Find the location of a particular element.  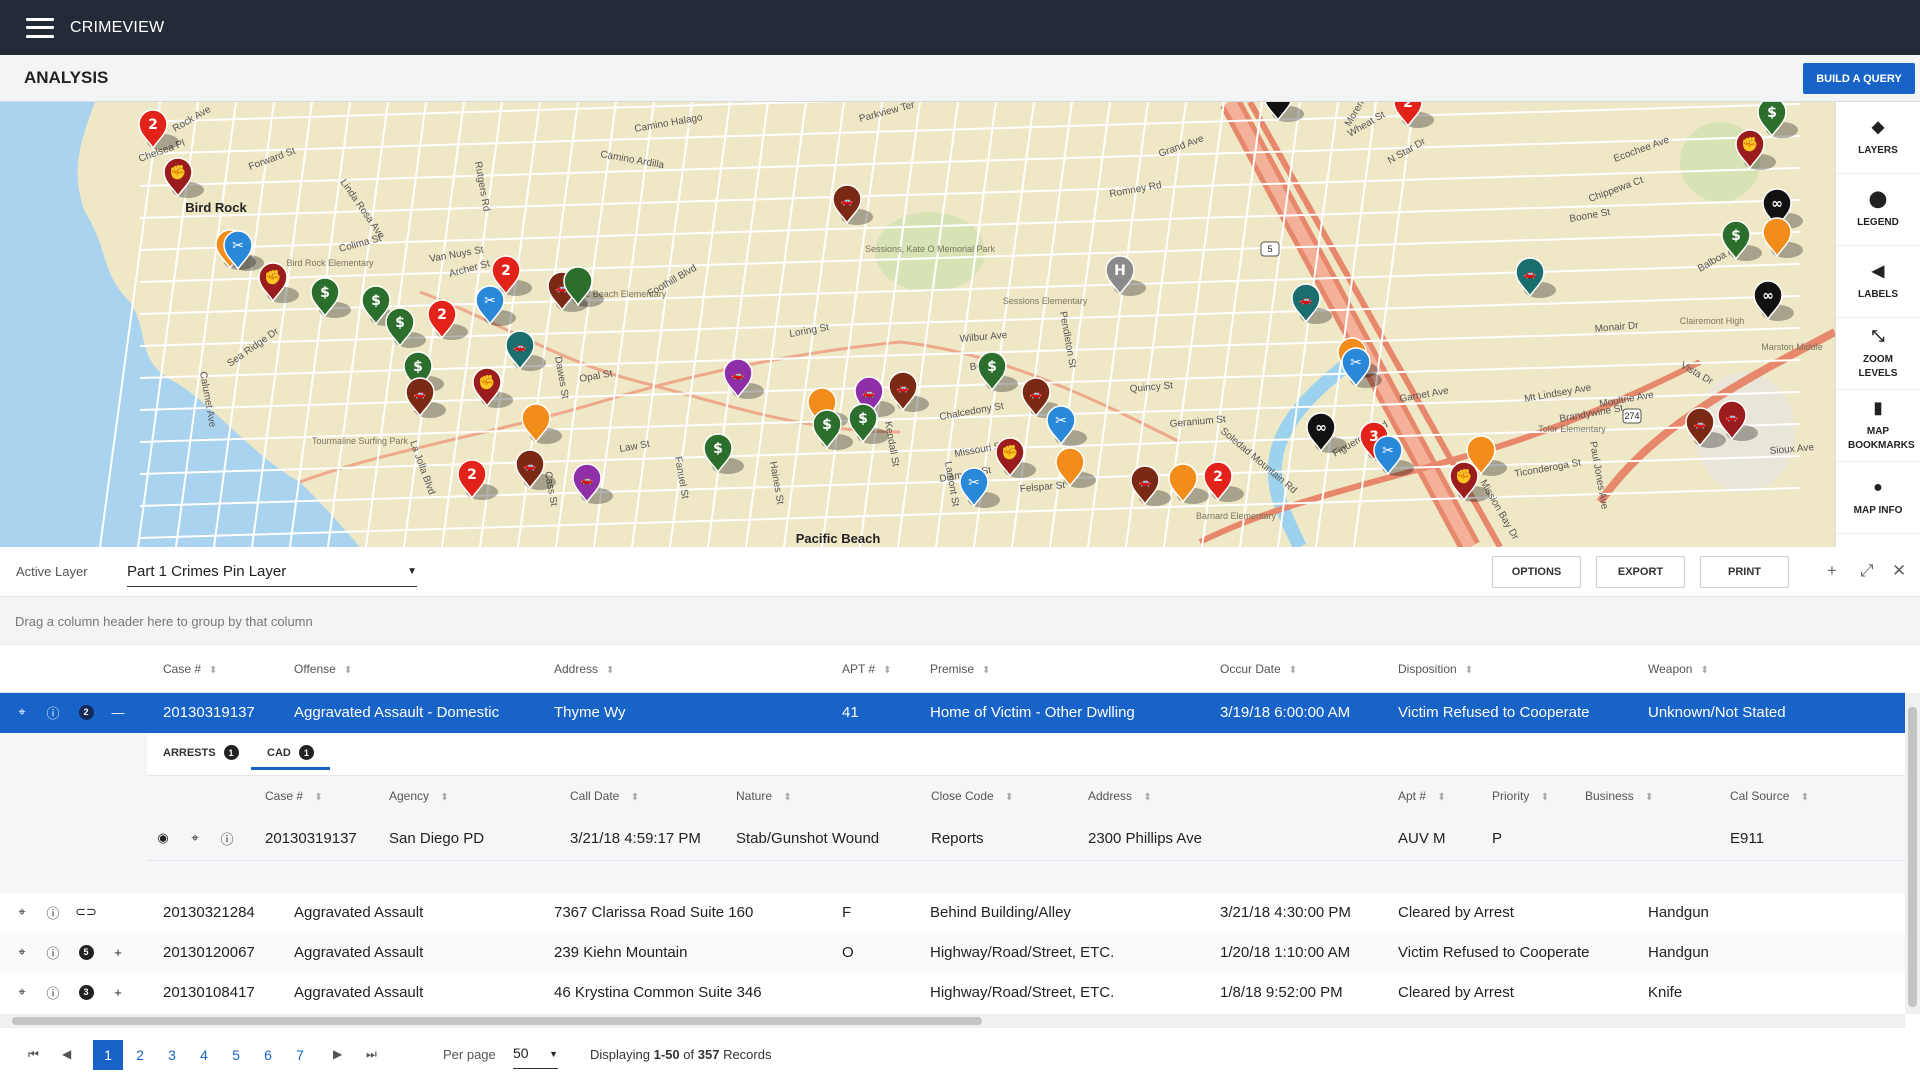

export-button: EXPORT is located at coordinates (1640, 572).